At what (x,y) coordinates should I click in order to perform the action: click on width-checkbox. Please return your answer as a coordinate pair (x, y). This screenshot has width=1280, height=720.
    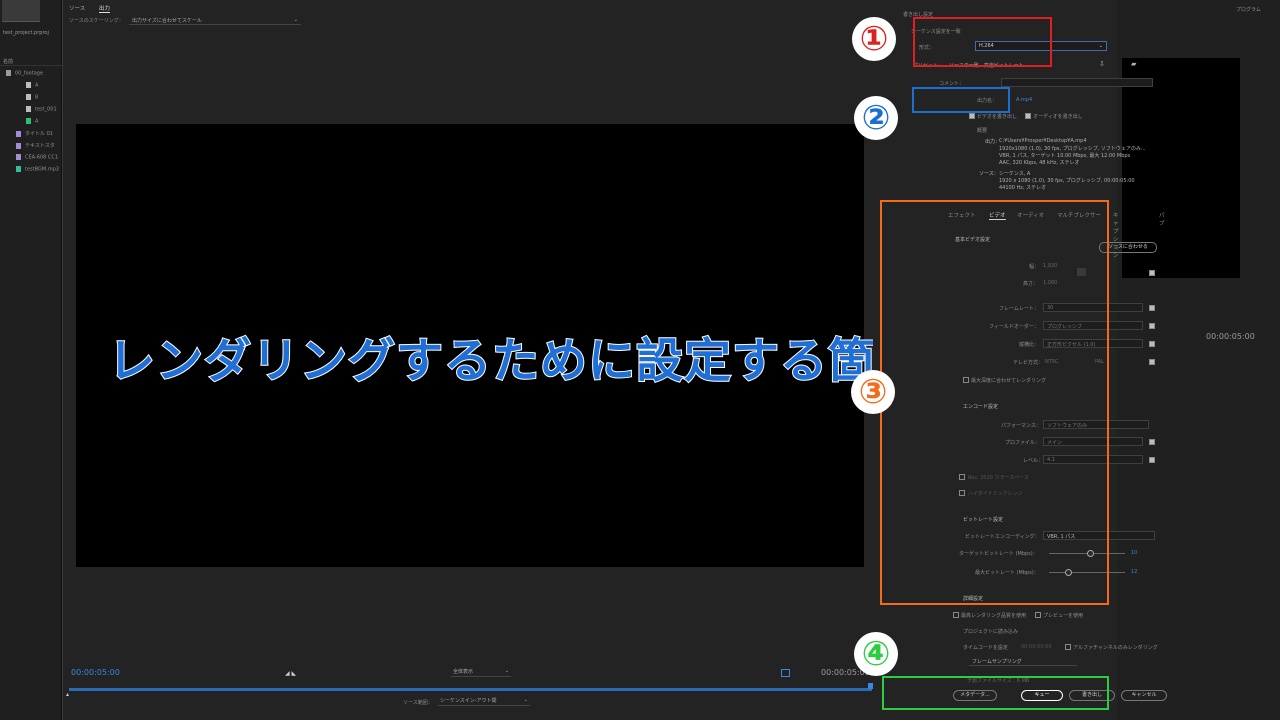
    Looking at the image, I should click on (1152, 273).